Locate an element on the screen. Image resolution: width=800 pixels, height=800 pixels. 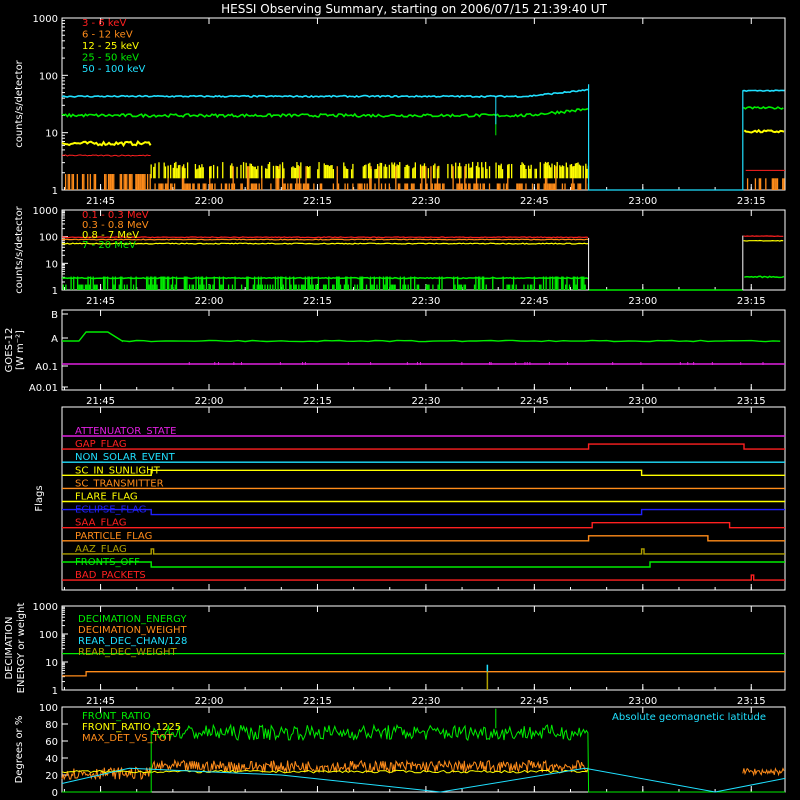
flag-label: SC_IN_SUNLIGHT is located at coordinates (118, 470).